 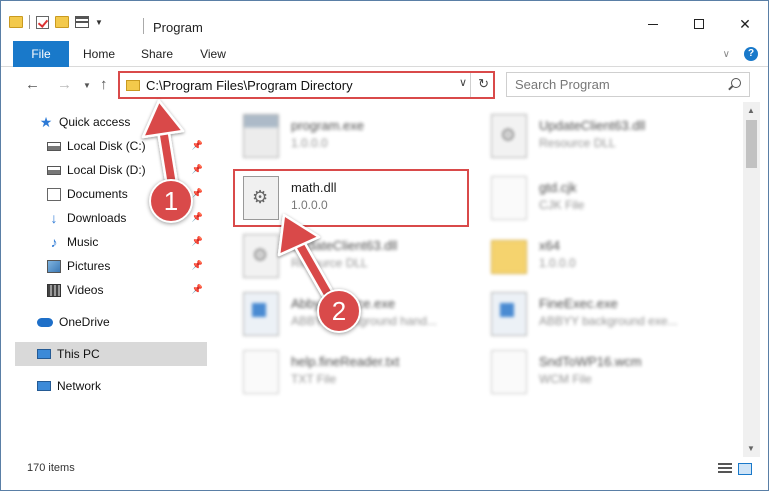 I want to click on dll-file-icon, so click(x=509, y=136).